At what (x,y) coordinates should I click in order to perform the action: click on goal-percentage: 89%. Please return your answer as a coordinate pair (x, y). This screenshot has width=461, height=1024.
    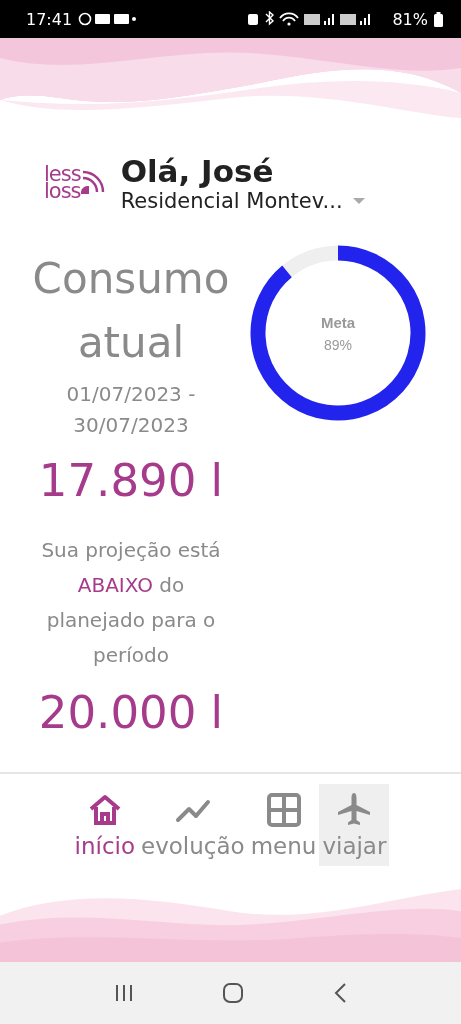
    Looking at the image, I should click on (338, 344).